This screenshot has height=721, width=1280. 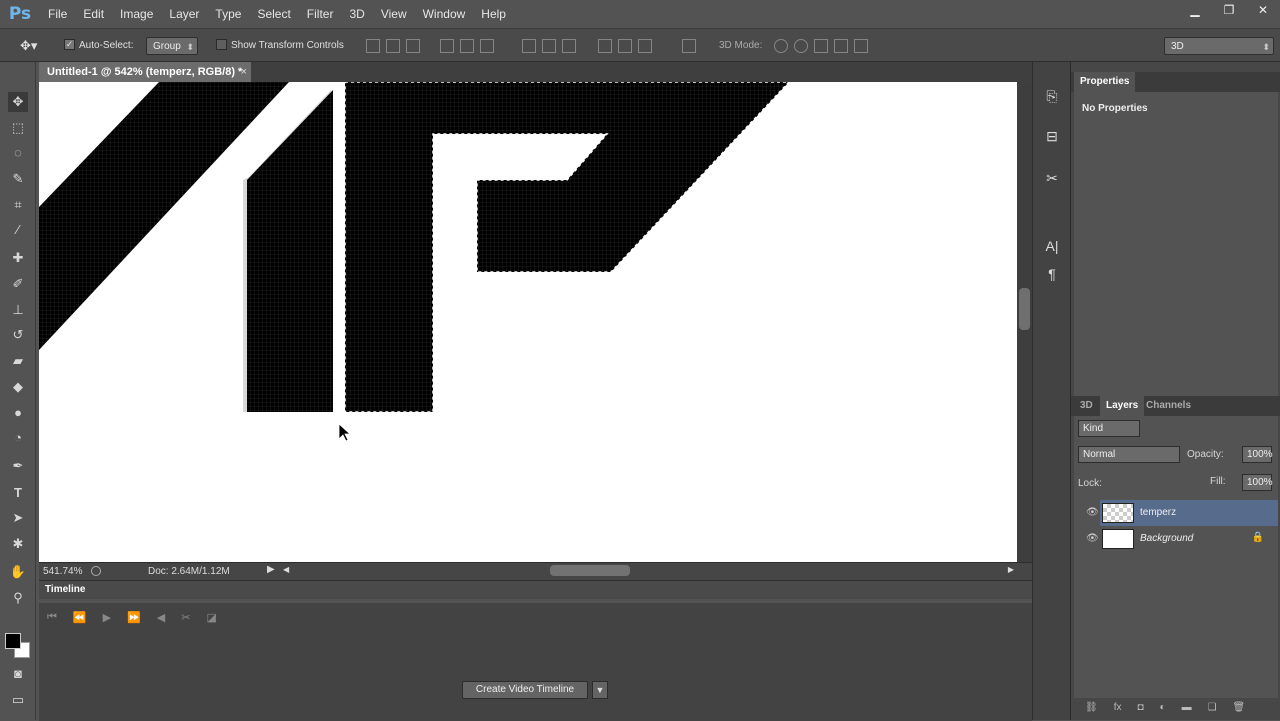 I want to click on lasso-tool-icon: ◌, so click(x=18, y=153).